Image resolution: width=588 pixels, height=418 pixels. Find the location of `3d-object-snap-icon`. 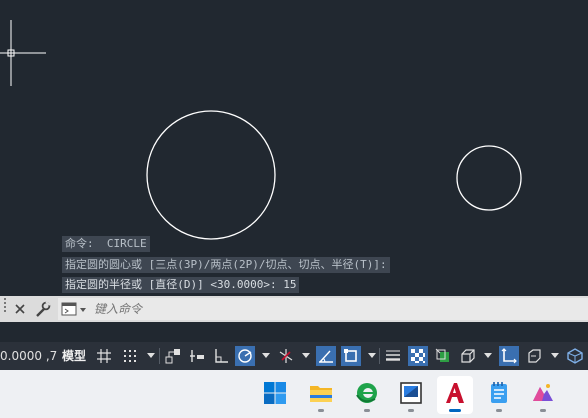

3d-object-snap-icon is located at coordinates (468, 356).